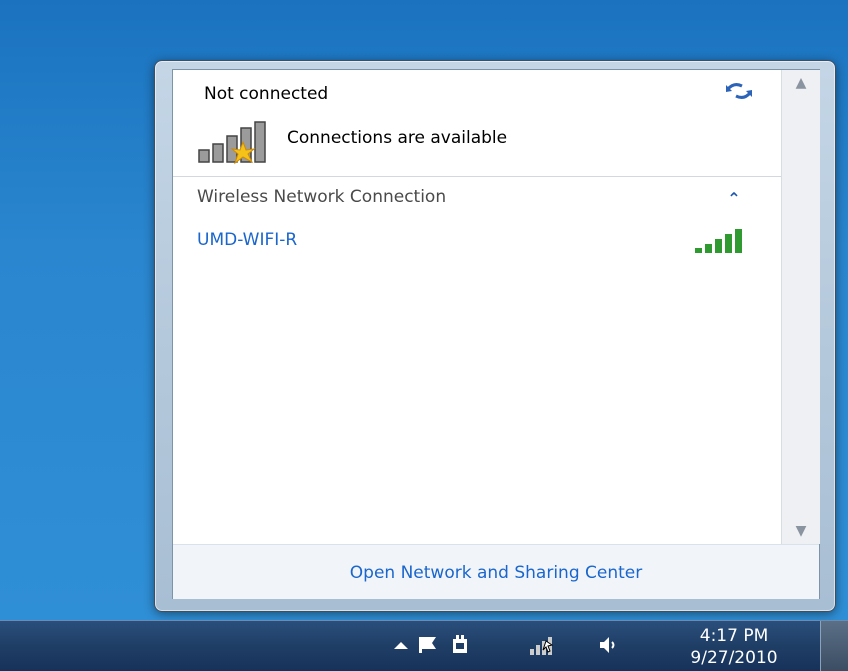 This screenshot has width=848, height=671. I want to click on flyout-footer: Open Network and Sharing Center, so click(496, 571).